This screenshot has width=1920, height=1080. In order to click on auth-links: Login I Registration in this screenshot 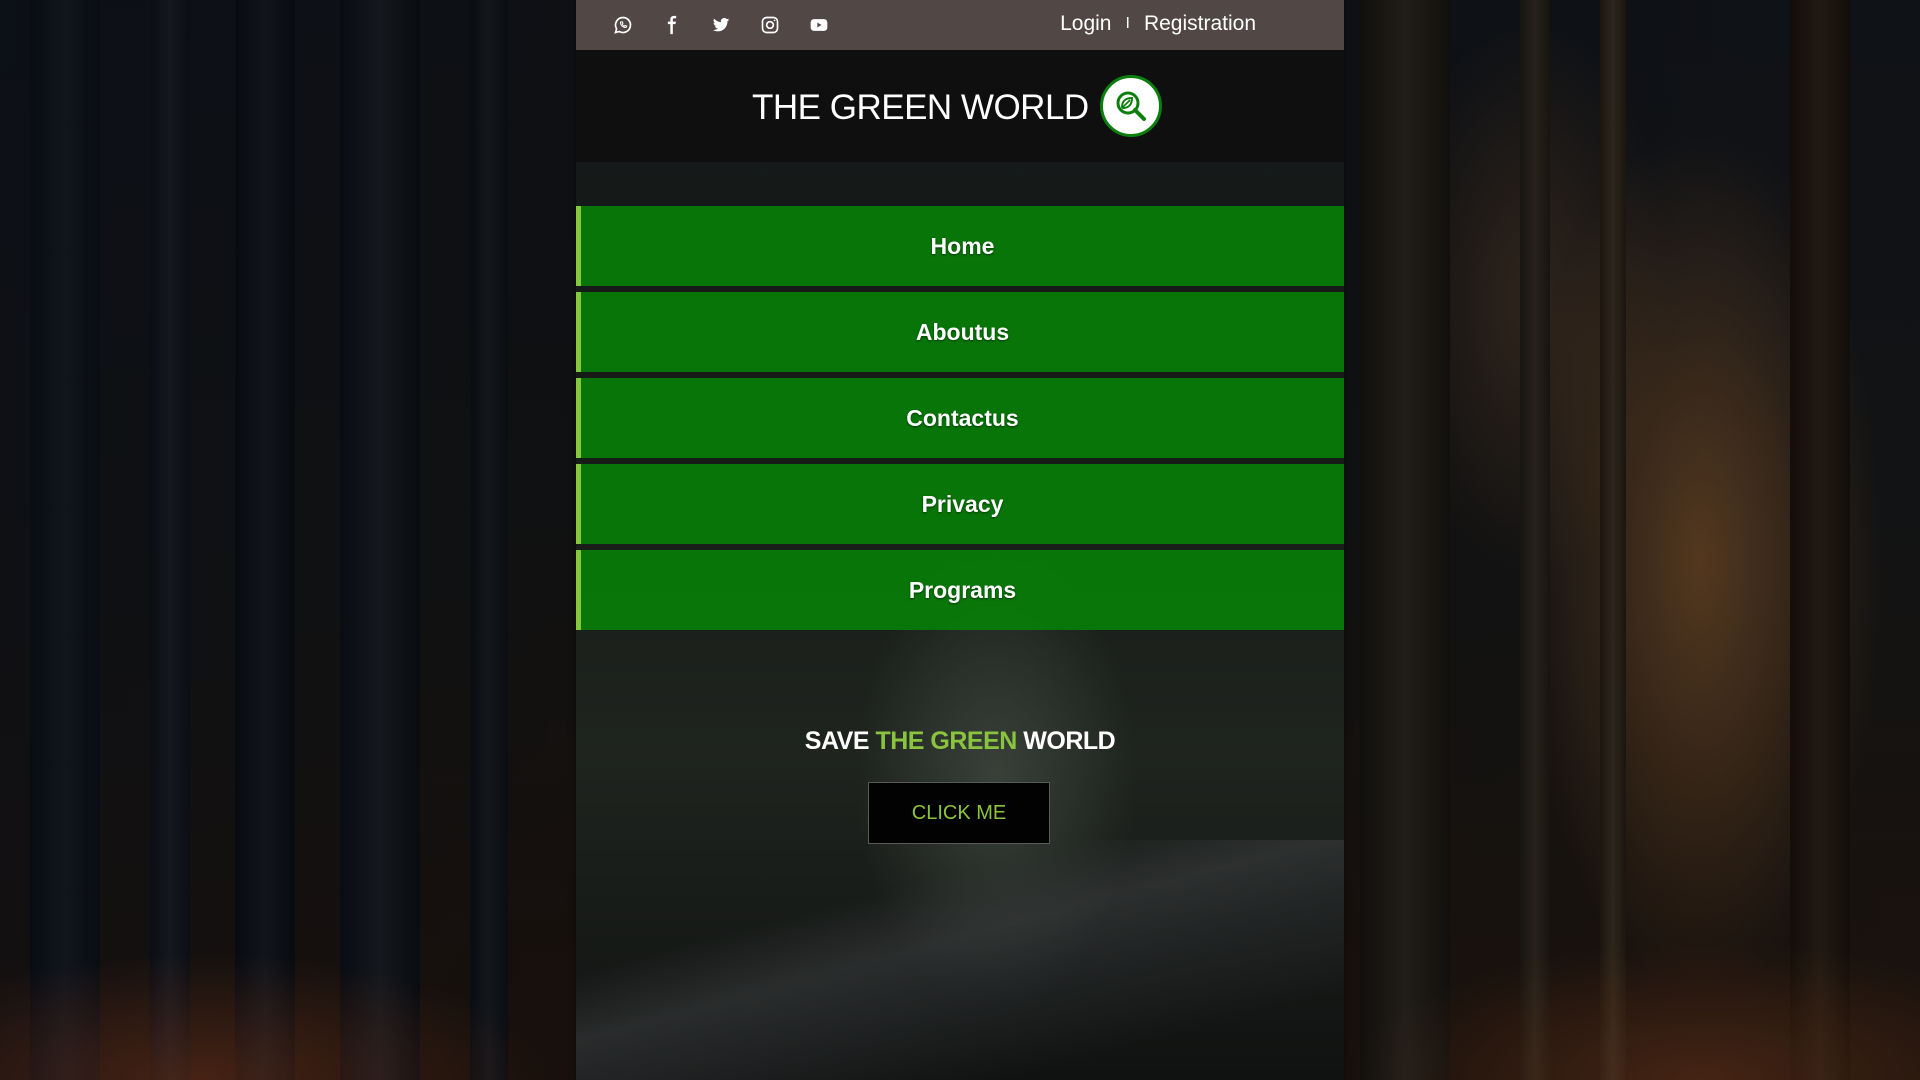, I will do `click(1158, 24)`.